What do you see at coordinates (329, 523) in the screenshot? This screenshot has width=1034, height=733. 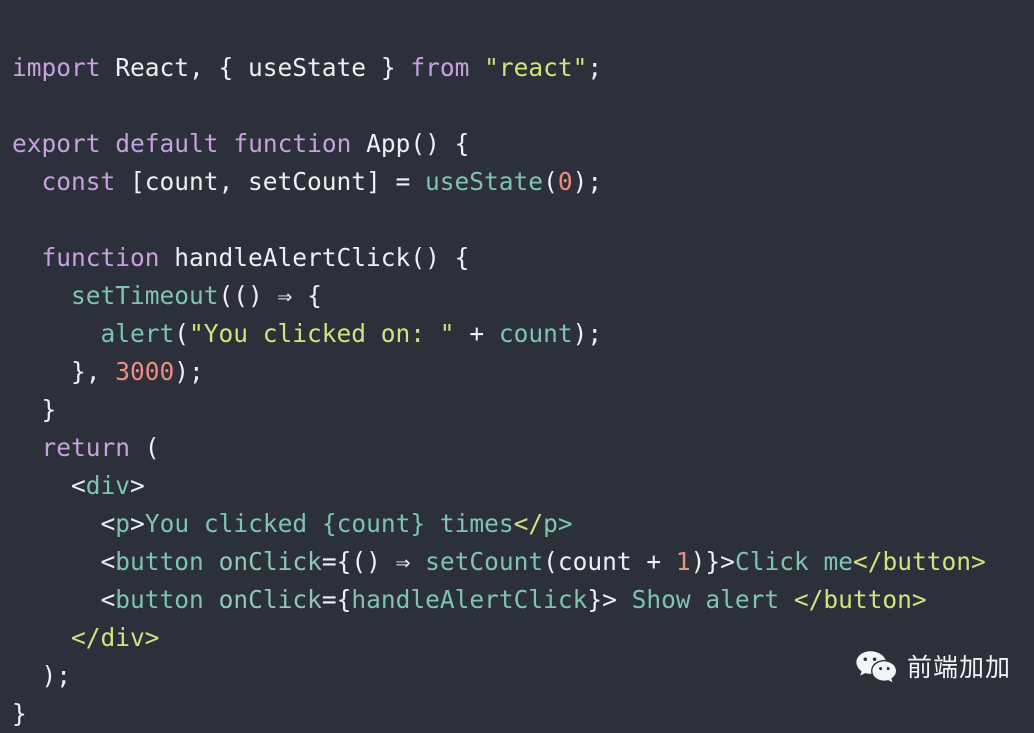 I see `token-paragraph-text: You clicked {count} times` at bounding box center [329, 523].